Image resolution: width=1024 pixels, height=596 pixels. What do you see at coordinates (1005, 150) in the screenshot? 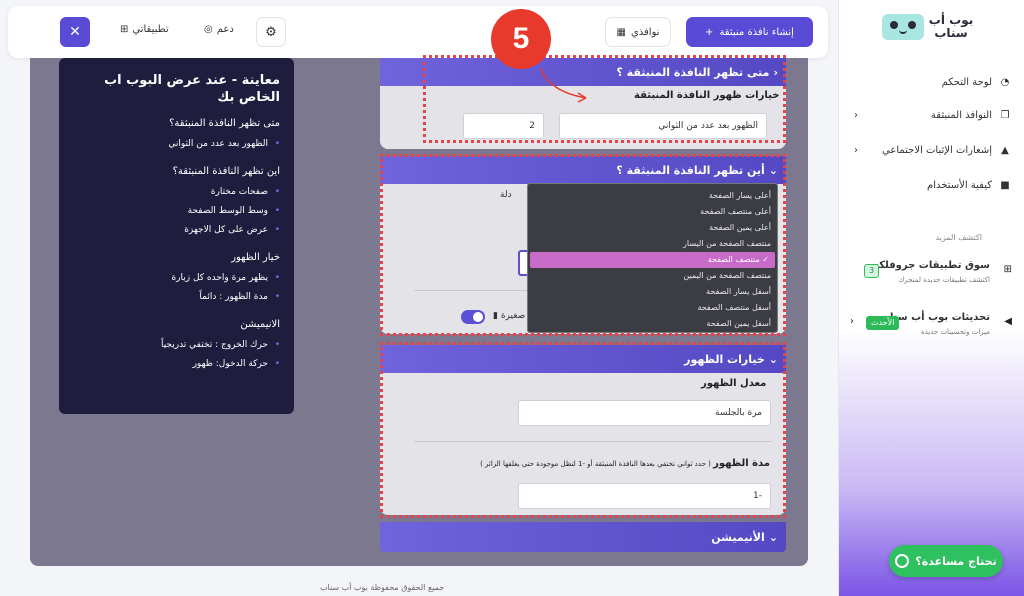
I see `bell-icon: ▲` at bounding box center [1005, 150].